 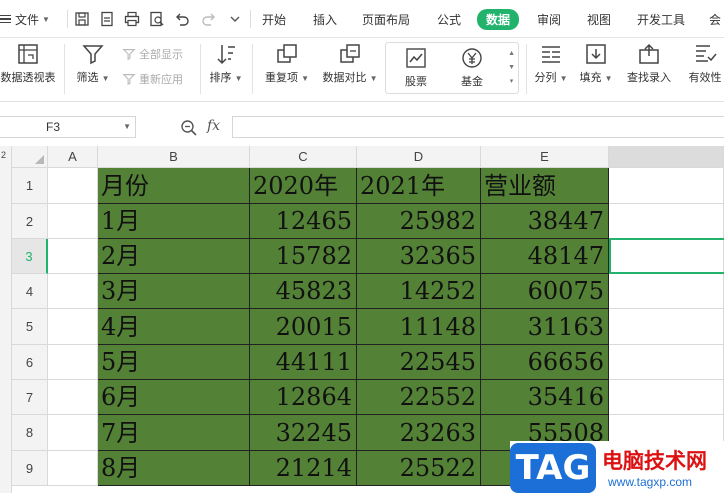 What do you see at coordinates (152, 79) in the screenshot?
I see `reapply-button: 重新应用` at bounding box center [152, 79].